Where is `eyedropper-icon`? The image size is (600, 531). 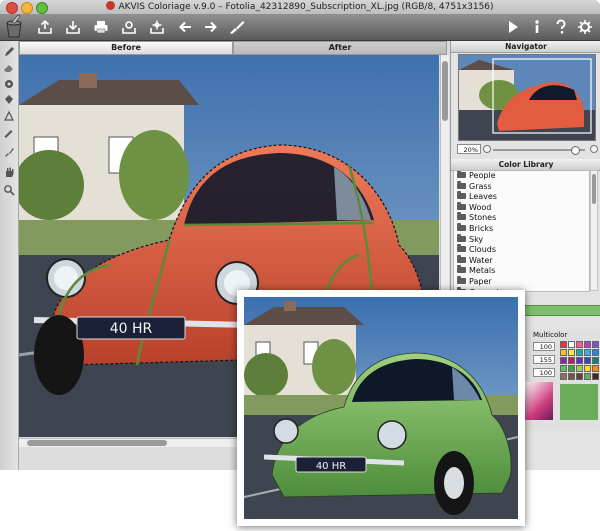
eyedropper-icon is located at coordinates (9, 132).